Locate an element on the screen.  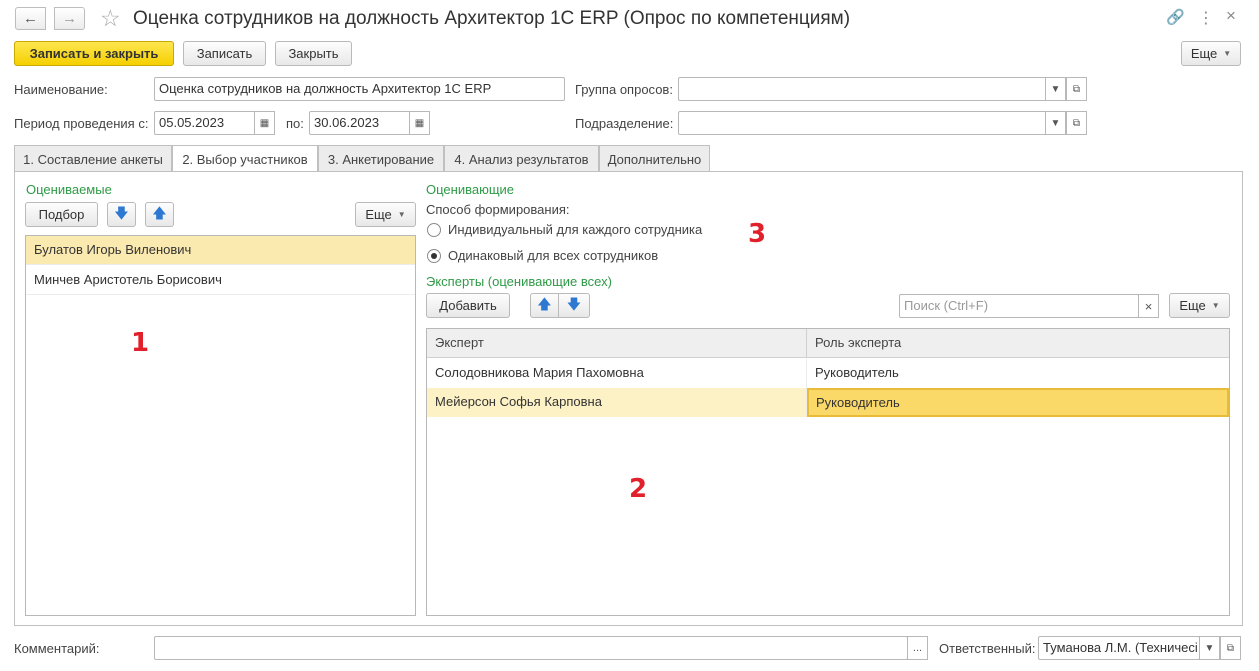
survey-group-label: Группа опросов: is located at coordinates (624, 89).